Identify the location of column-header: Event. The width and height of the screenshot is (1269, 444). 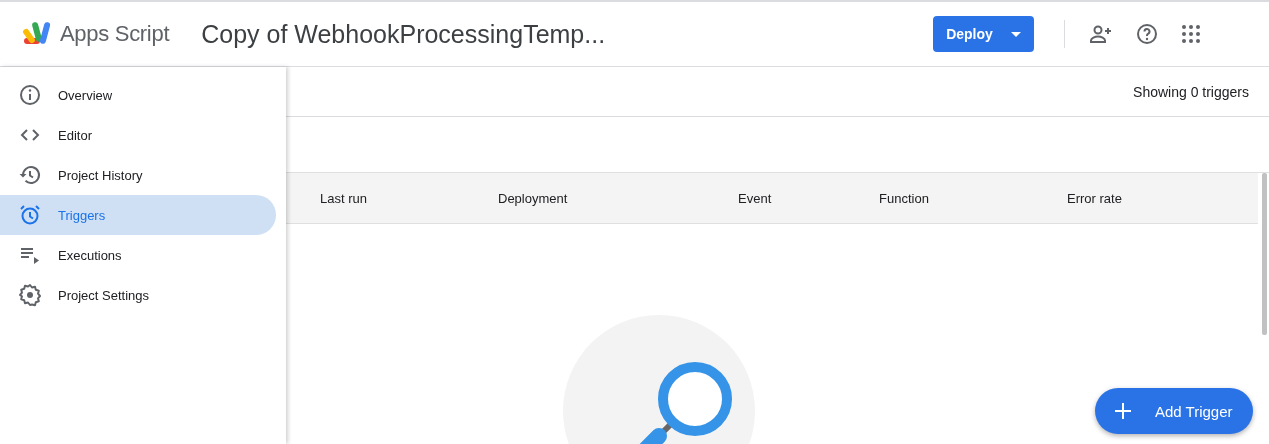
(755, 198).